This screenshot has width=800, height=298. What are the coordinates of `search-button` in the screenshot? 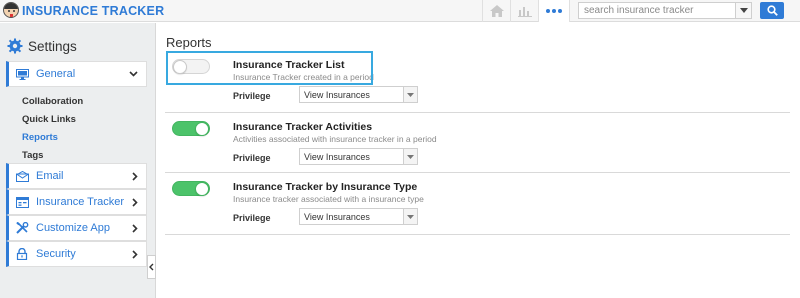 It's located at (772, 10).